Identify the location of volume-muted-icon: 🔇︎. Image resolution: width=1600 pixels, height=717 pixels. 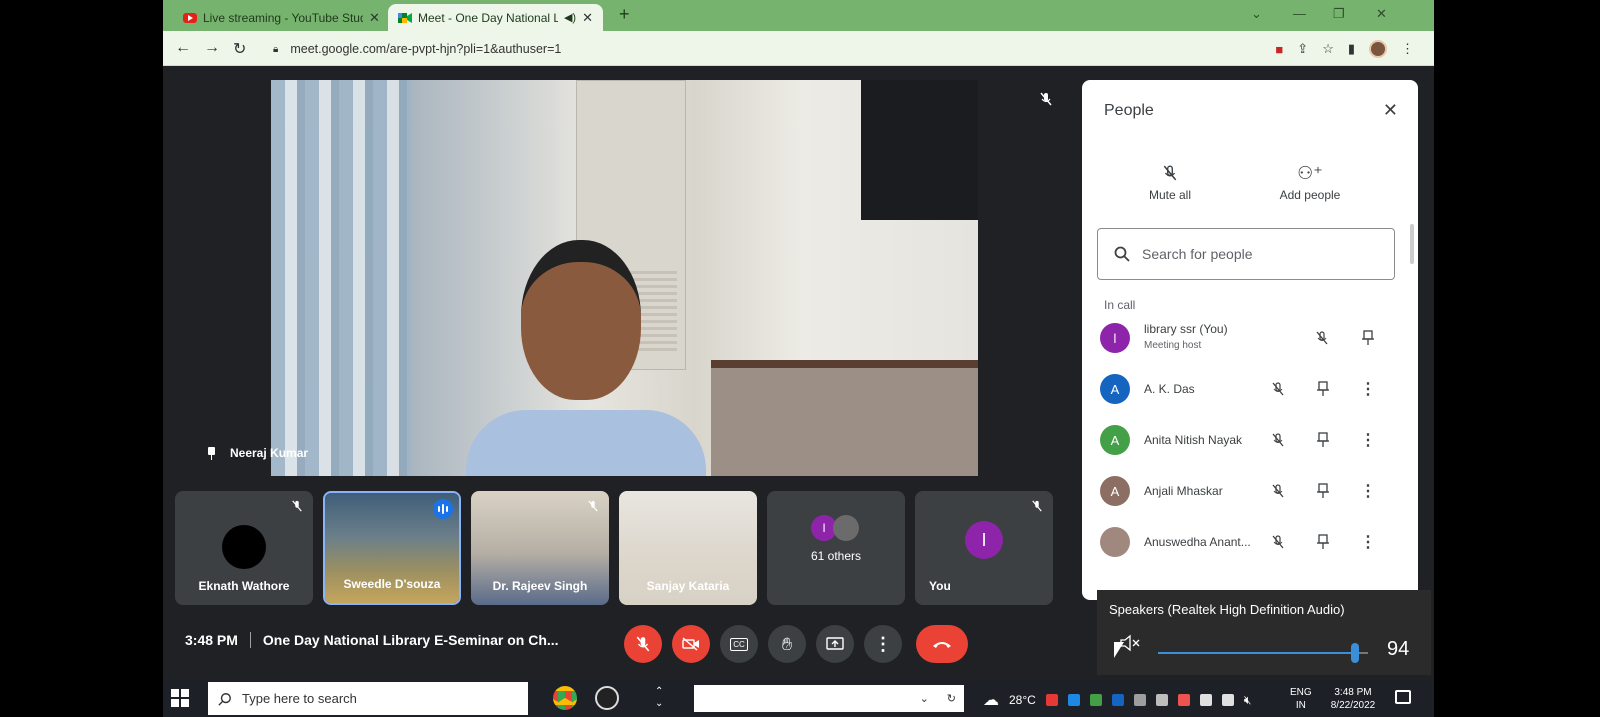
(1248, 700).